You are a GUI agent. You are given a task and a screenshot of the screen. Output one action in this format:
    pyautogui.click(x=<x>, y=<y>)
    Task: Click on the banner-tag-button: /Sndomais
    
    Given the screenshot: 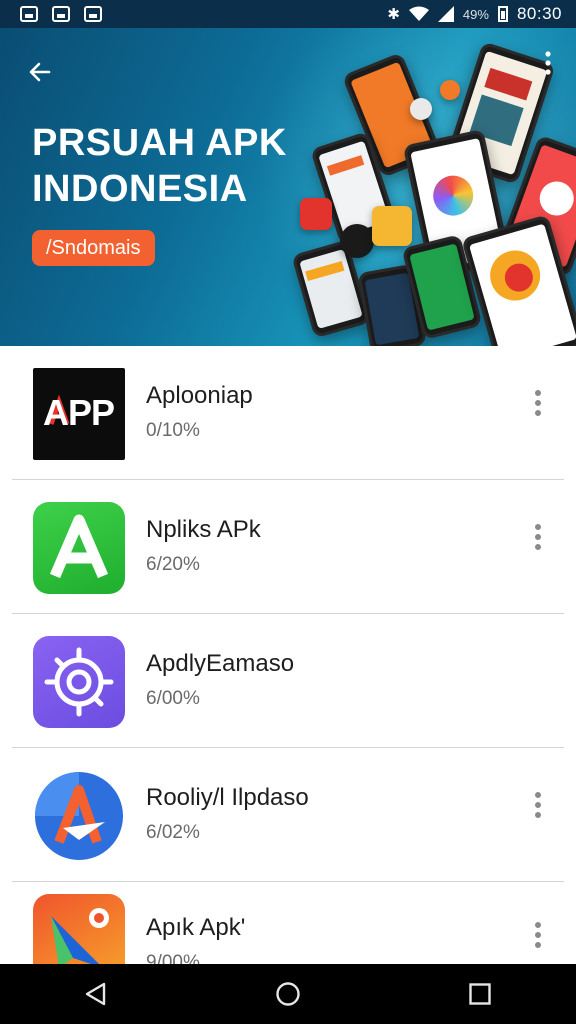 What is the action you would take?
    pyautogui.click(x=93, y=248)
    